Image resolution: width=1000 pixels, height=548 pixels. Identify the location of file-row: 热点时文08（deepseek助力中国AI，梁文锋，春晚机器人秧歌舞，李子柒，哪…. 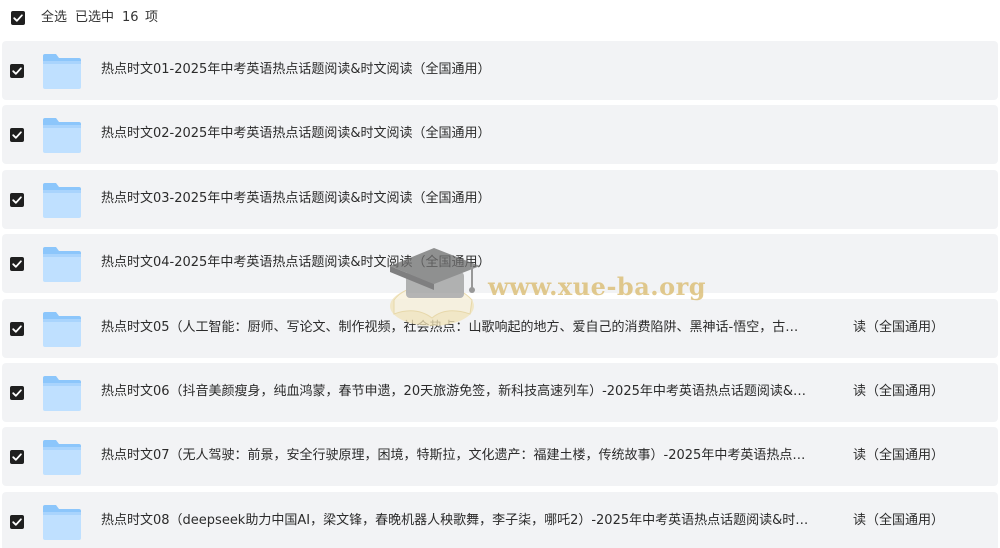
(500, 520).